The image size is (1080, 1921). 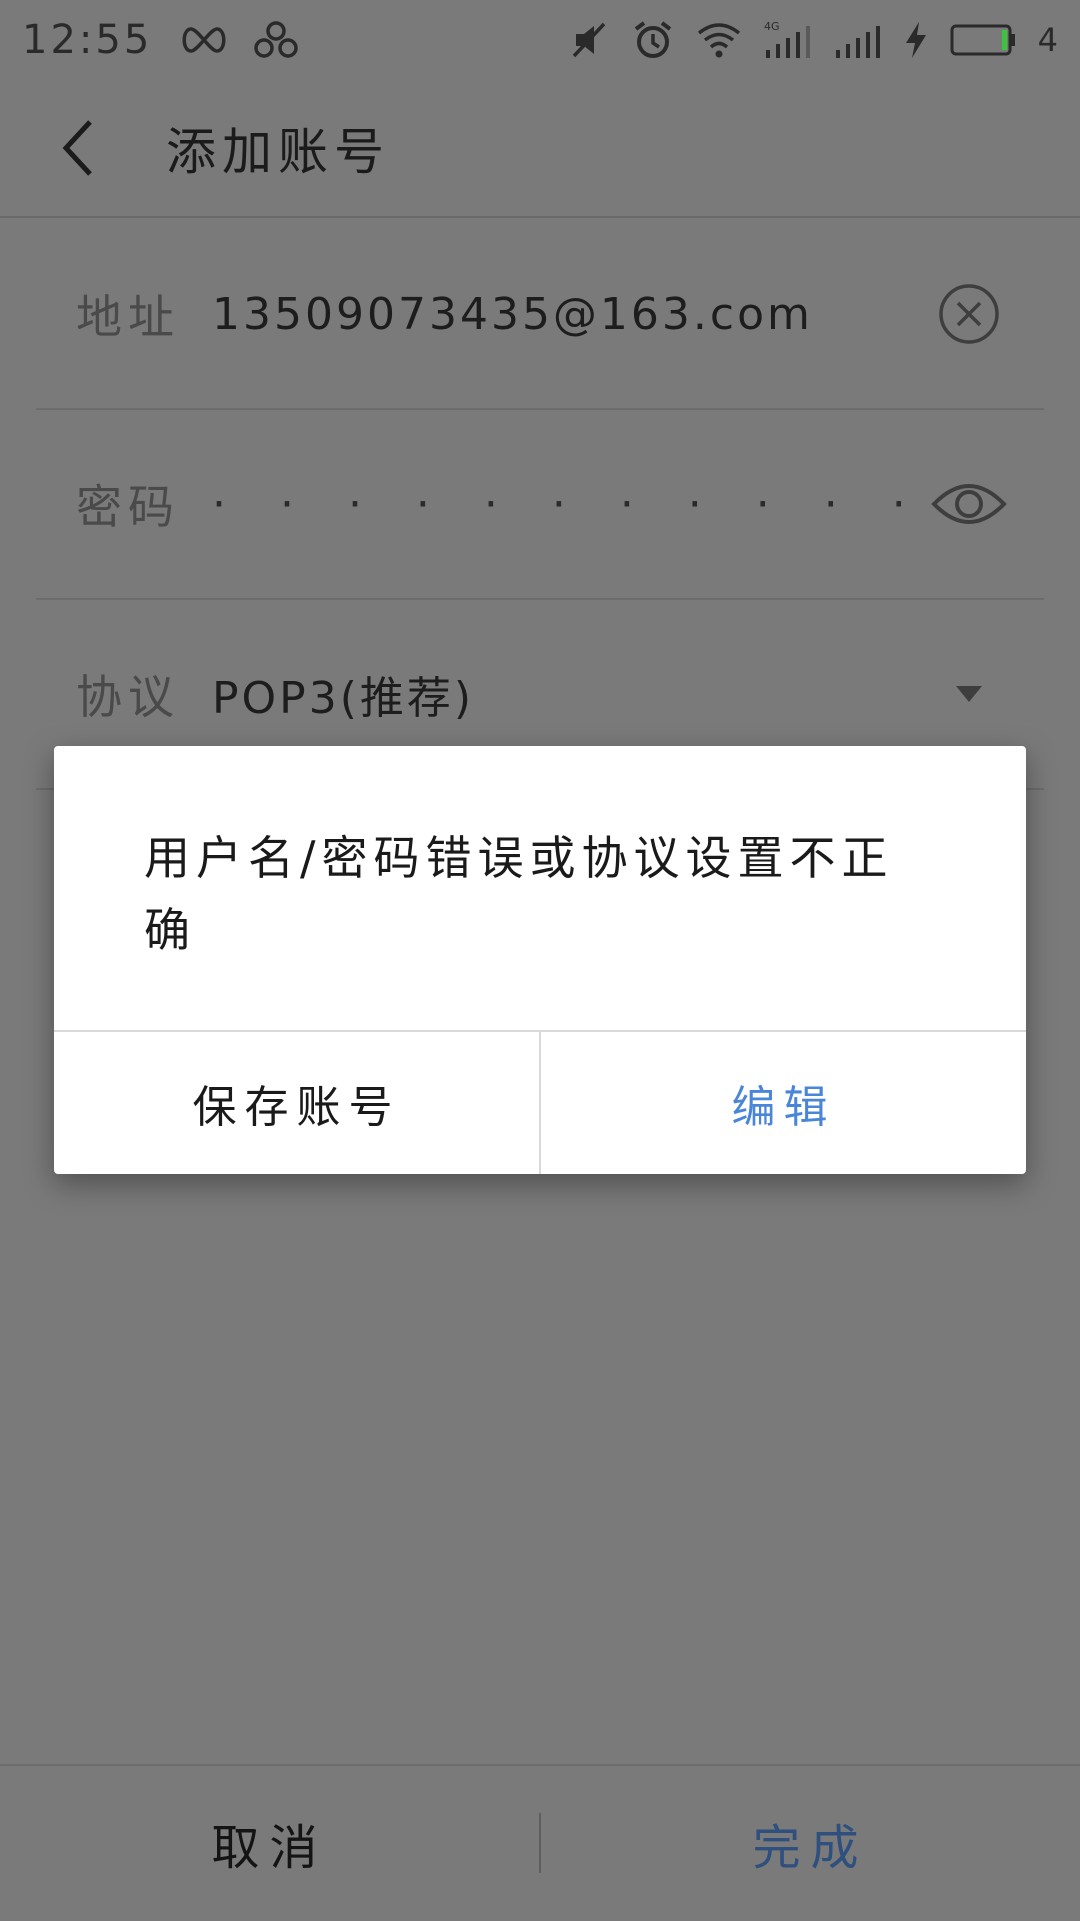 I want to click on eye-icon, so click(x=969, y=504).